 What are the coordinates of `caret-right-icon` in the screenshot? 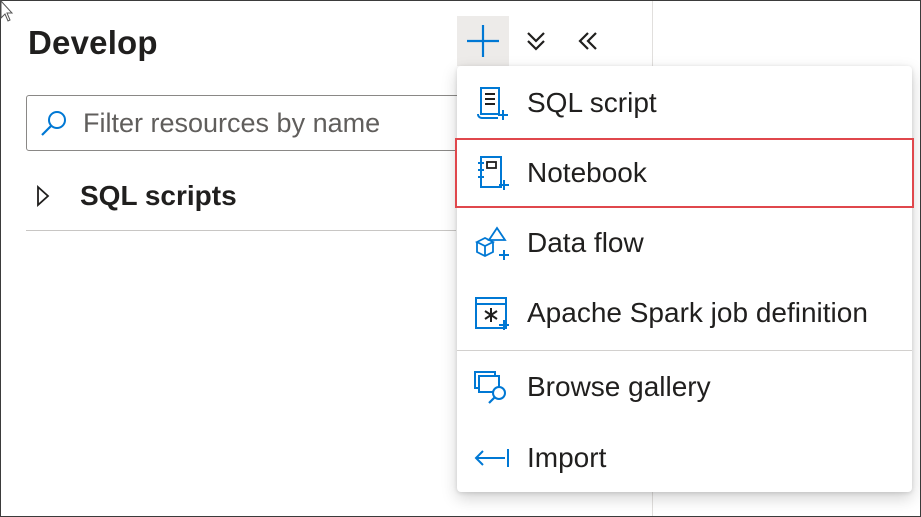 It's located at (43, 196).